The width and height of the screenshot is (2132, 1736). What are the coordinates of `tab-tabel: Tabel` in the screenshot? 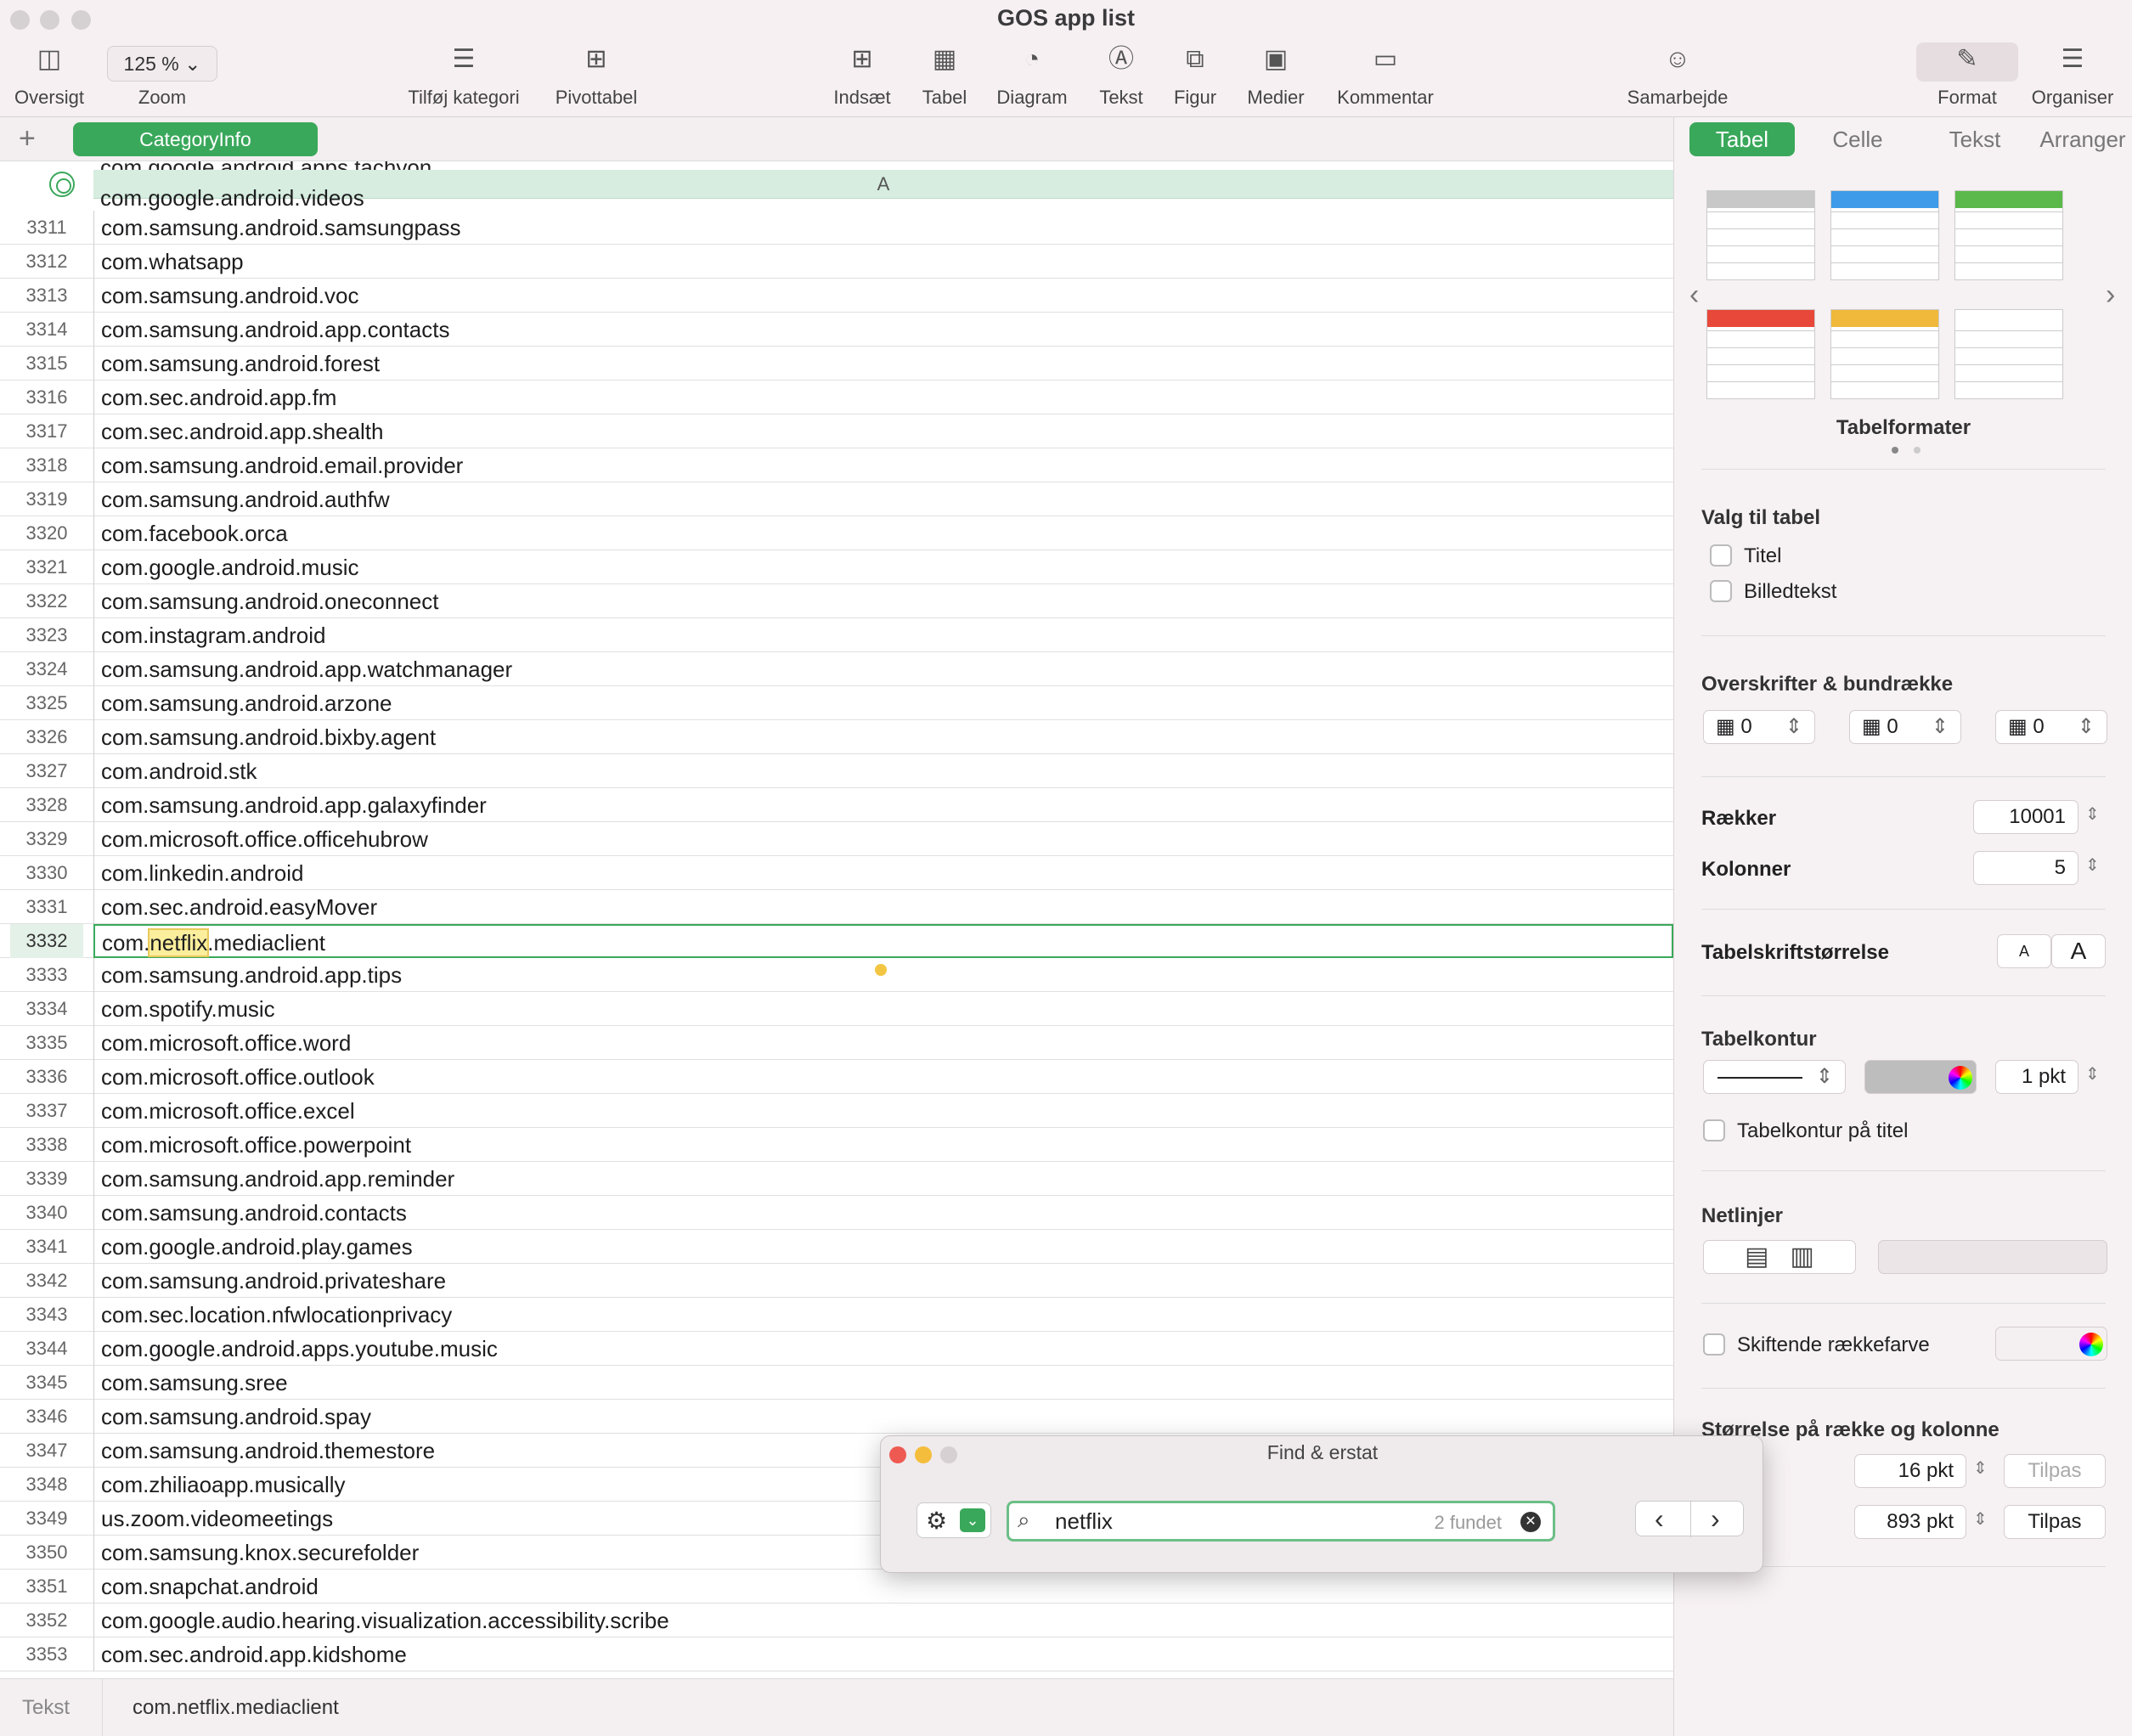 It's located at (1742, 139).